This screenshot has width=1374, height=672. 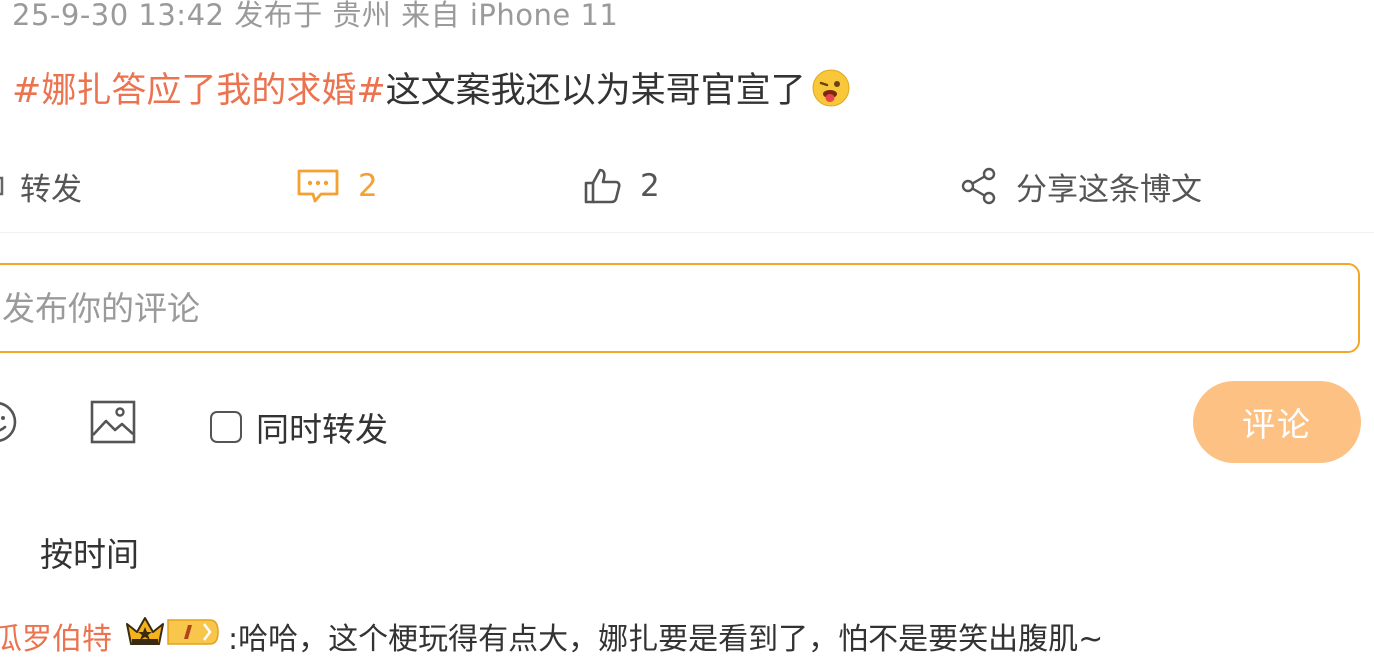 What do you see at coordinates (315, 16) in the screenshot?
I see `post-meta: 25-9-30 13:42 发布于 贵州 来自 iPhone 11` at bounding box center [315, 16].